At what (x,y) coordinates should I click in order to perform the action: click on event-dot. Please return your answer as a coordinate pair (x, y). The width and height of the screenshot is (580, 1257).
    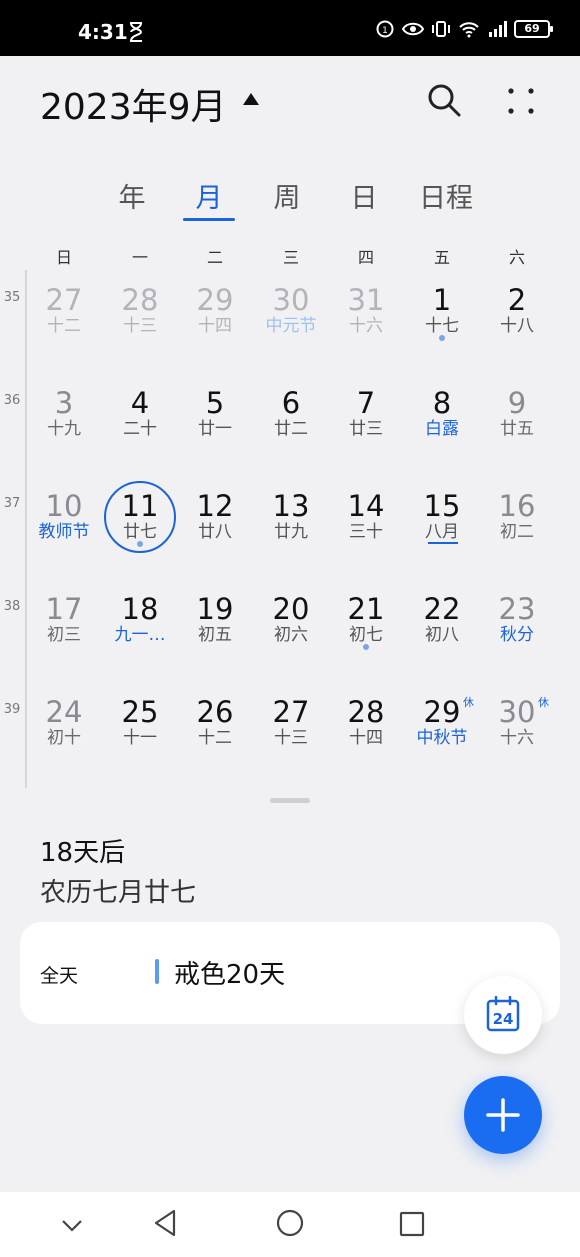
    Looking at the image, I should click on (140, 544).